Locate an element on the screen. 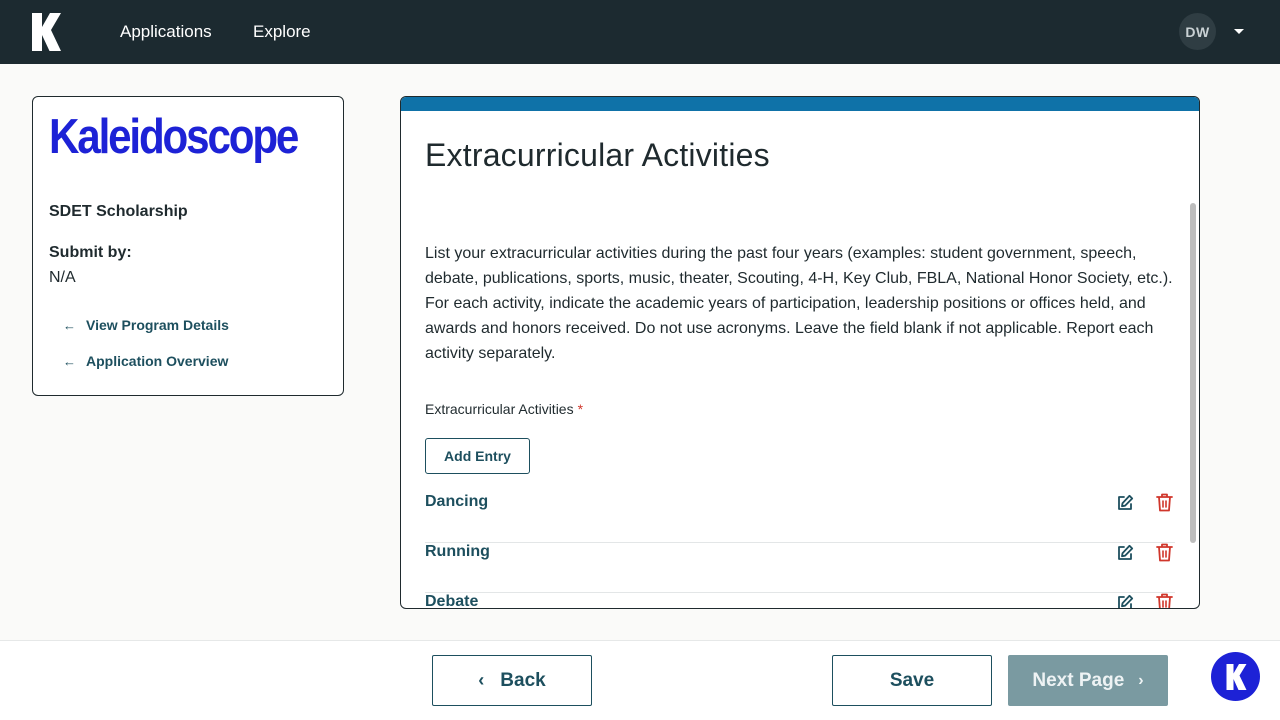 This screenshot has width=1280, height=720. next-page-button: Next Page › is located at coordinates (1088, 680).